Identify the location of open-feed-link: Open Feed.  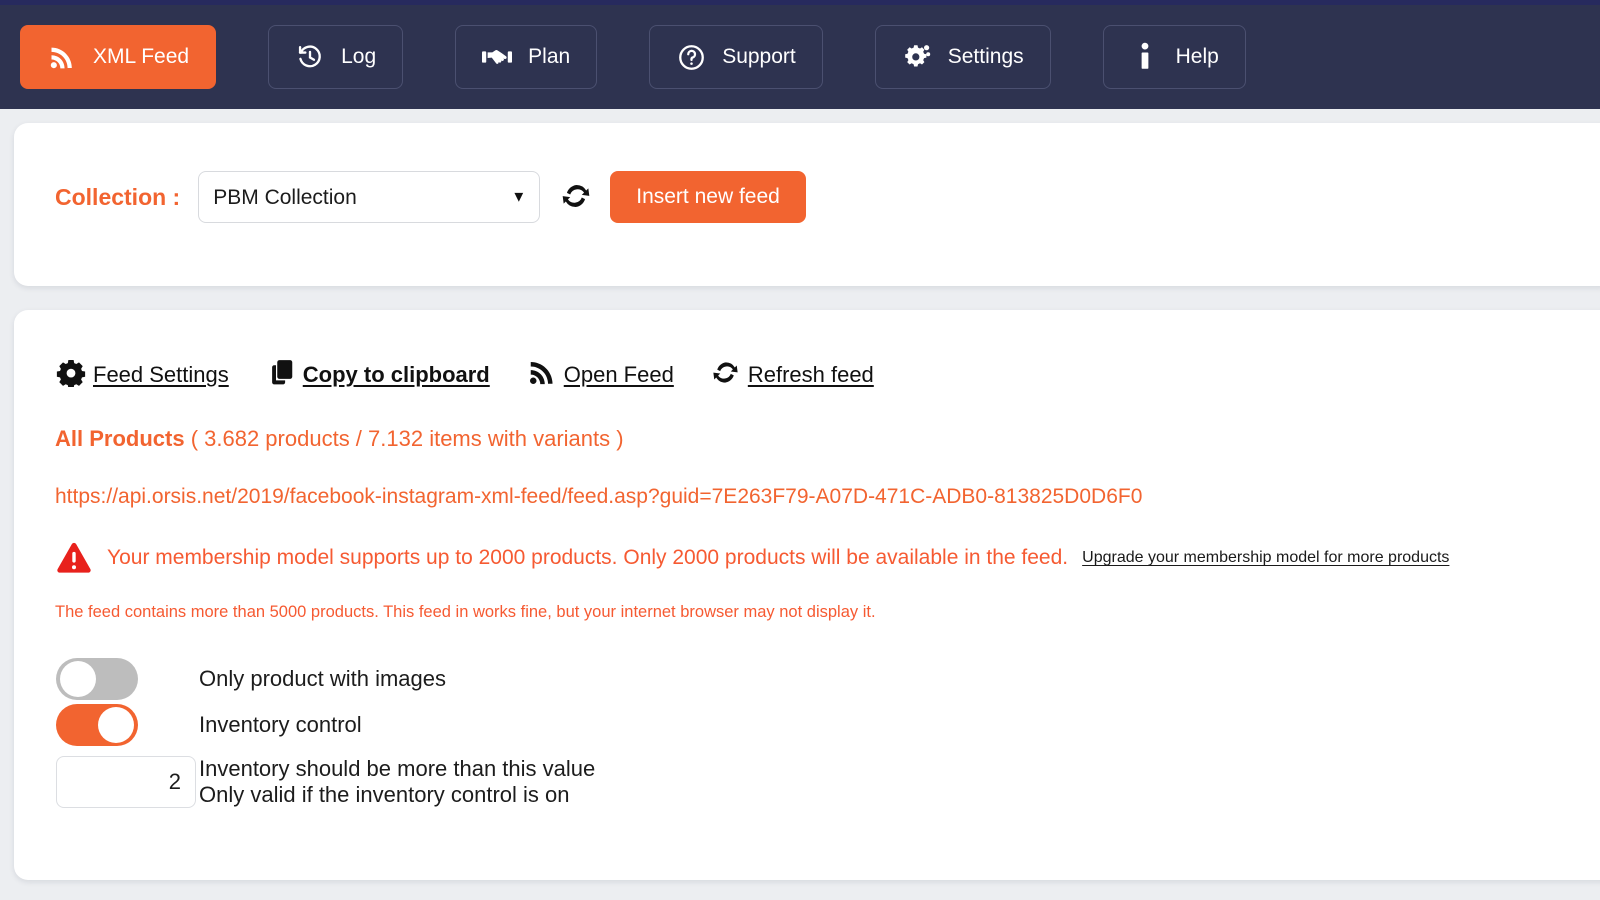
(600, 372).